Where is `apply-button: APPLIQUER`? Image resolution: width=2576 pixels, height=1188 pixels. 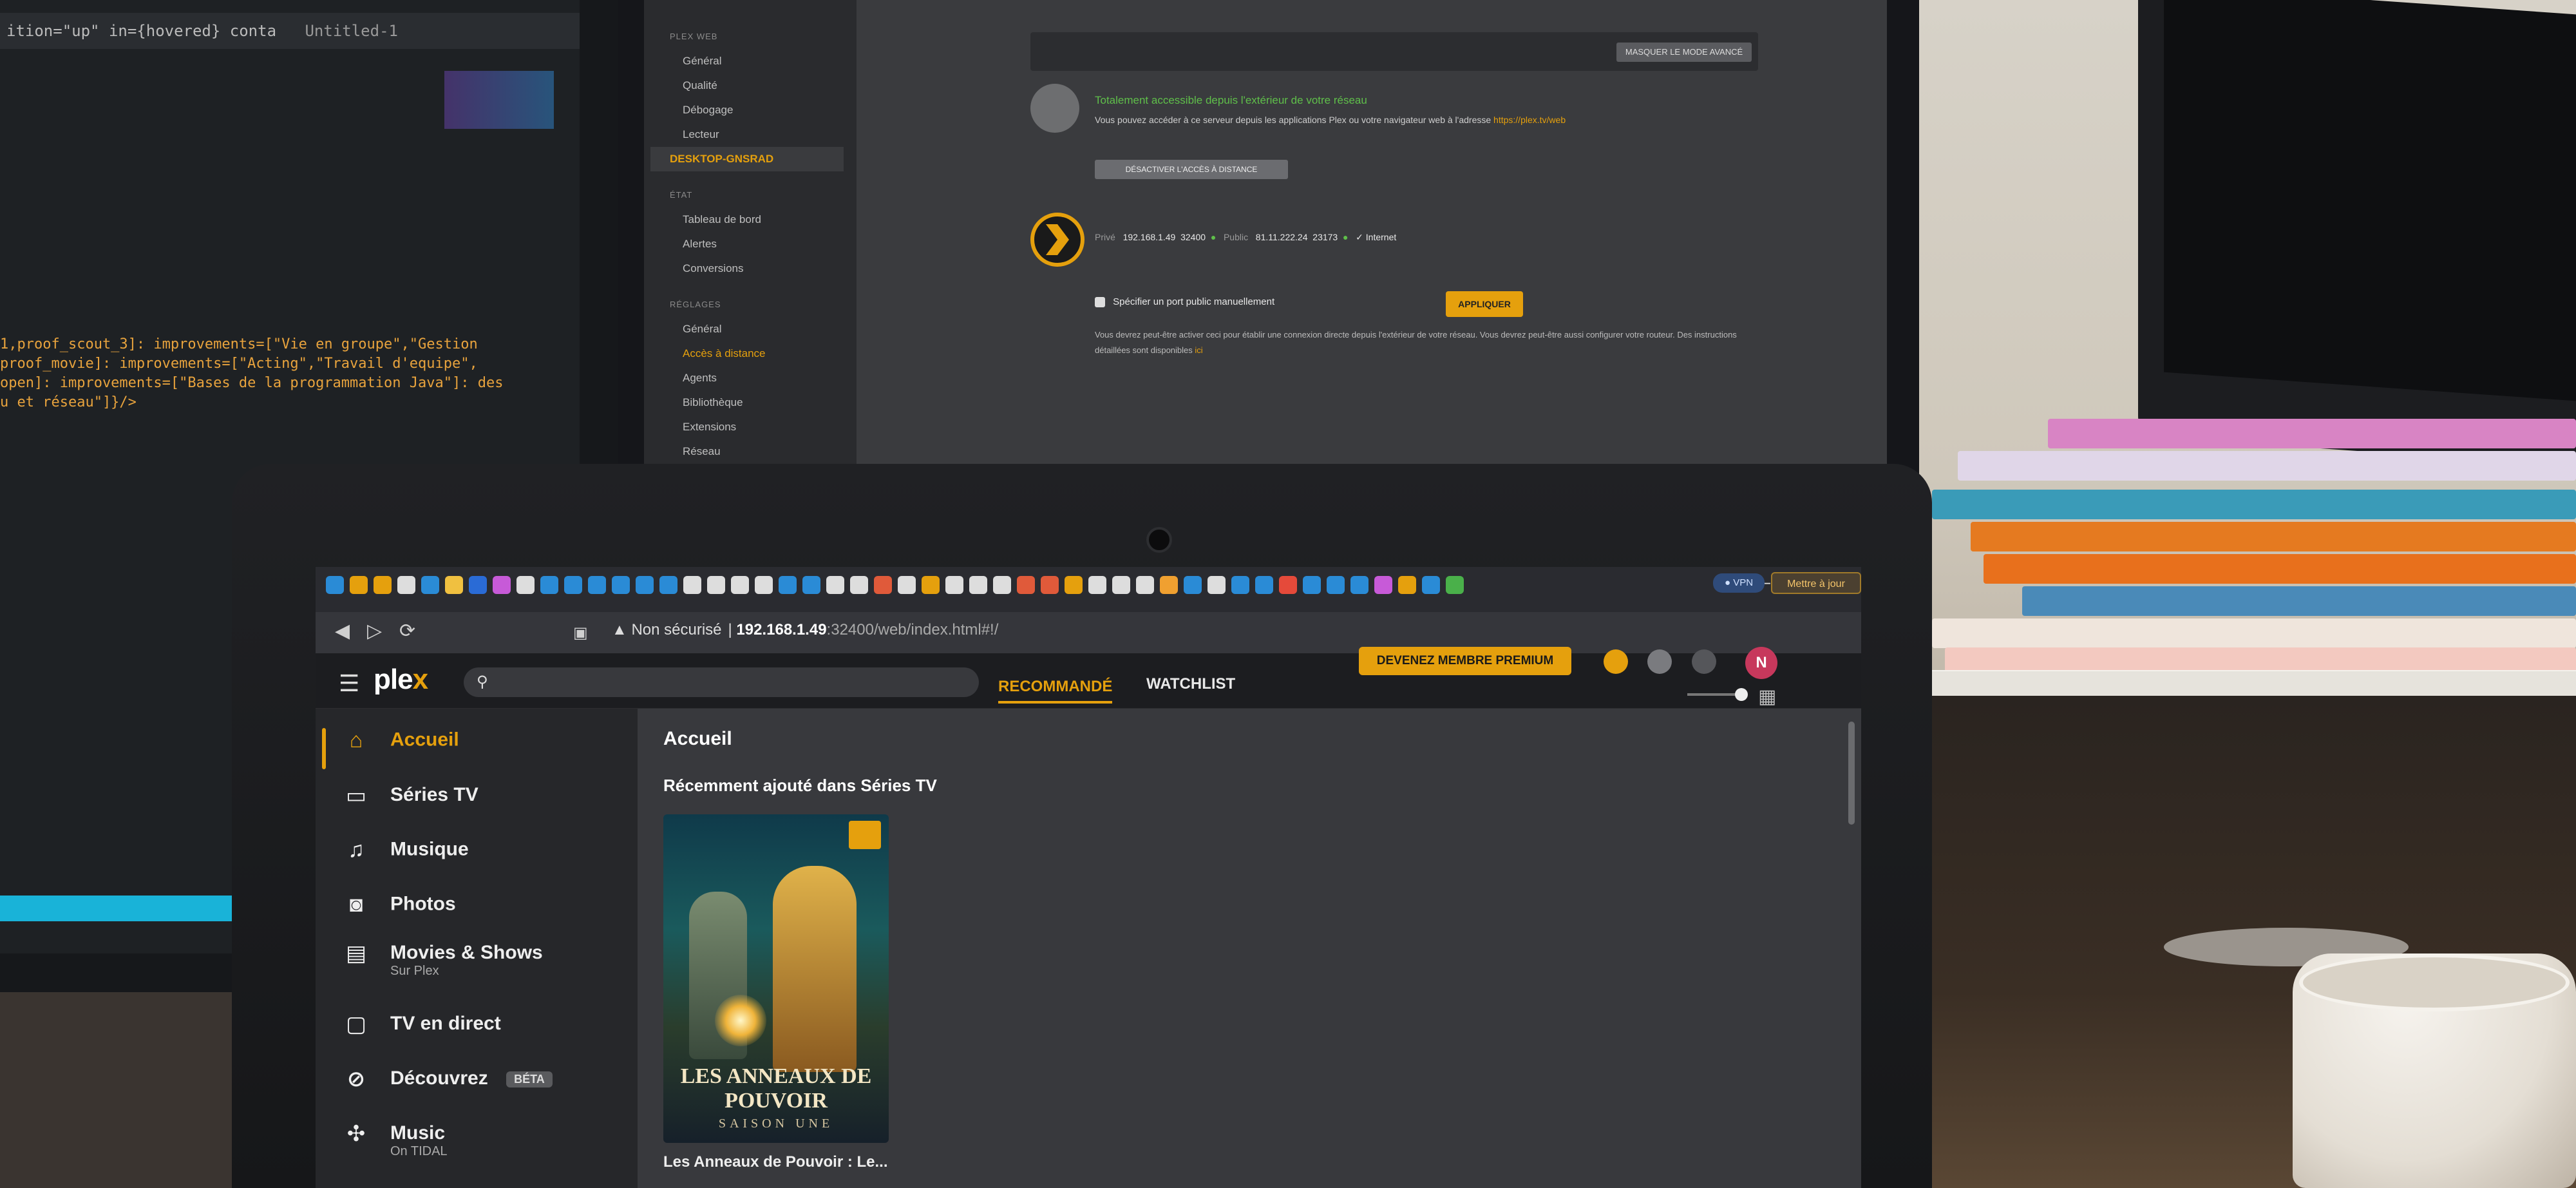 apply-button: APPLIQUER is located at coordinates (1484, 304).